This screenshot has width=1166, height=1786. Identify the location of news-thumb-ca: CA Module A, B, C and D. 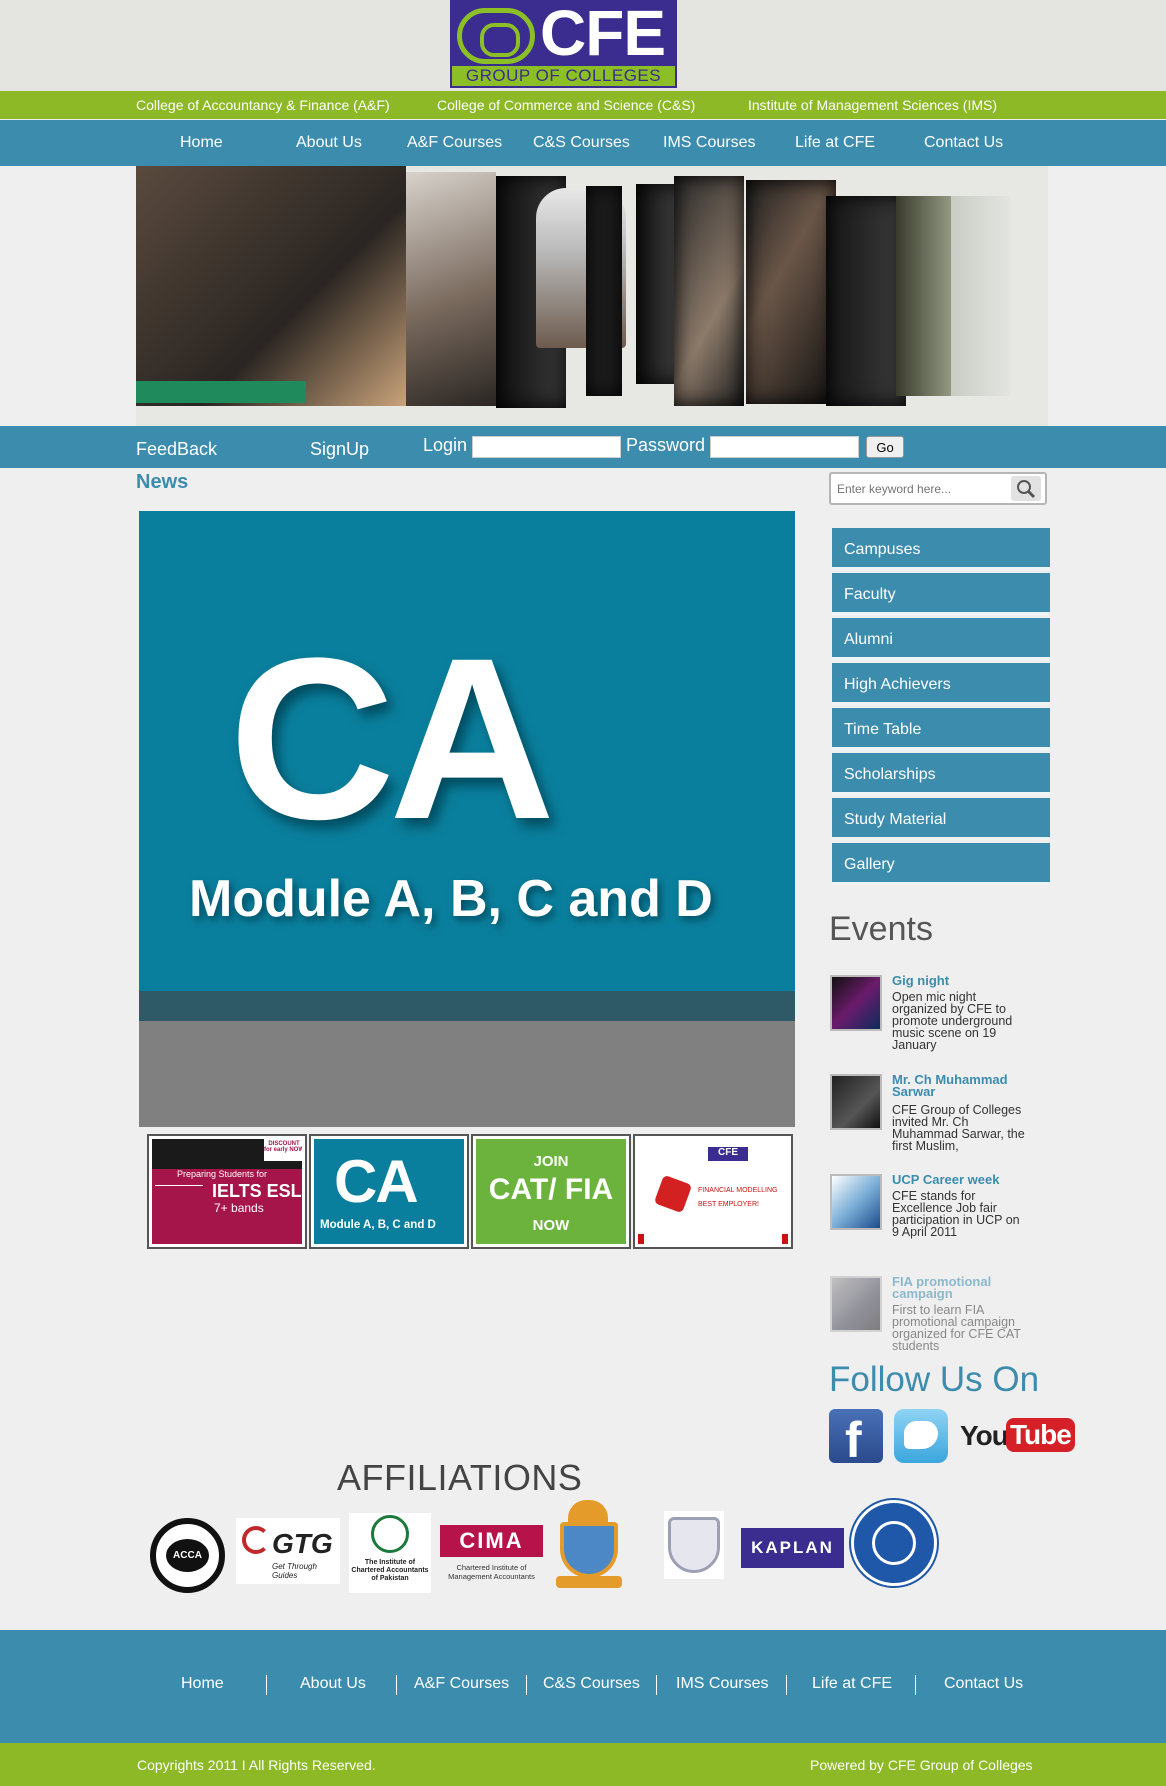
(389, 1191).